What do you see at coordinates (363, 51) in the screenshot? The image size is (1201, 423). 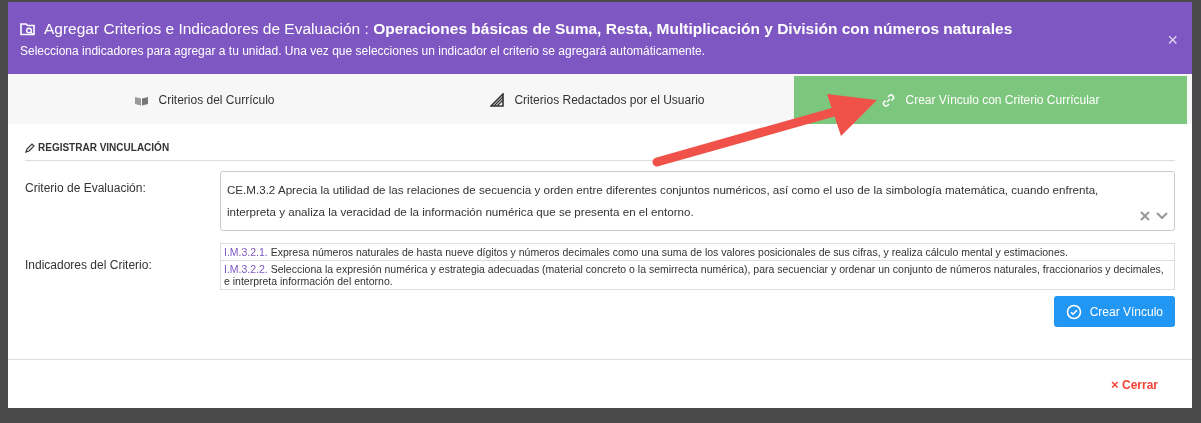 I see `dialog-subtitle: Selecciona indicadores para agregar a tu unidad. Una vez que selecciones un indicador el criterio se agregará automáticamente.` at bounding box center [363, 51].